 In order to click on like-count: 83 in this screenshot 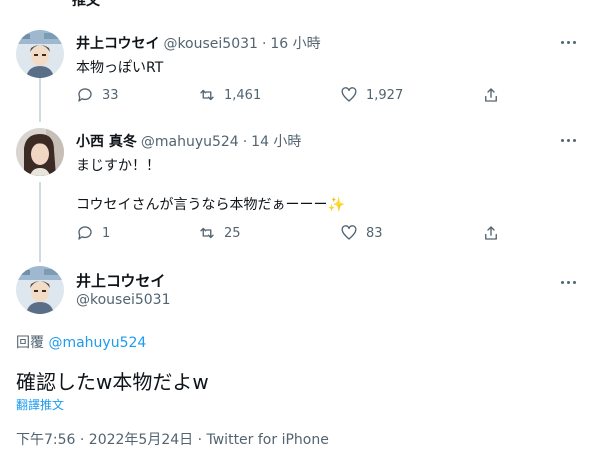, I will do `click(374, 233)`.